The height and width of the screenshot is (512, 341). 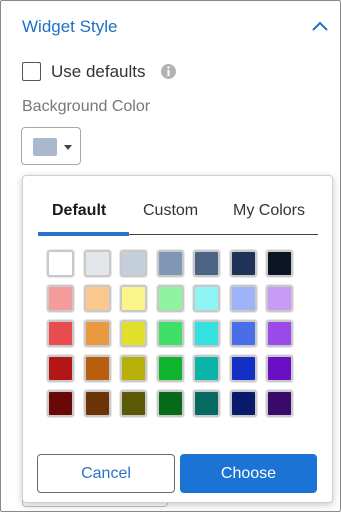 What do you see at coordinates (45, 147) in the screenshot?
I see `current-color-swatch` at bounding box center [45, 147].